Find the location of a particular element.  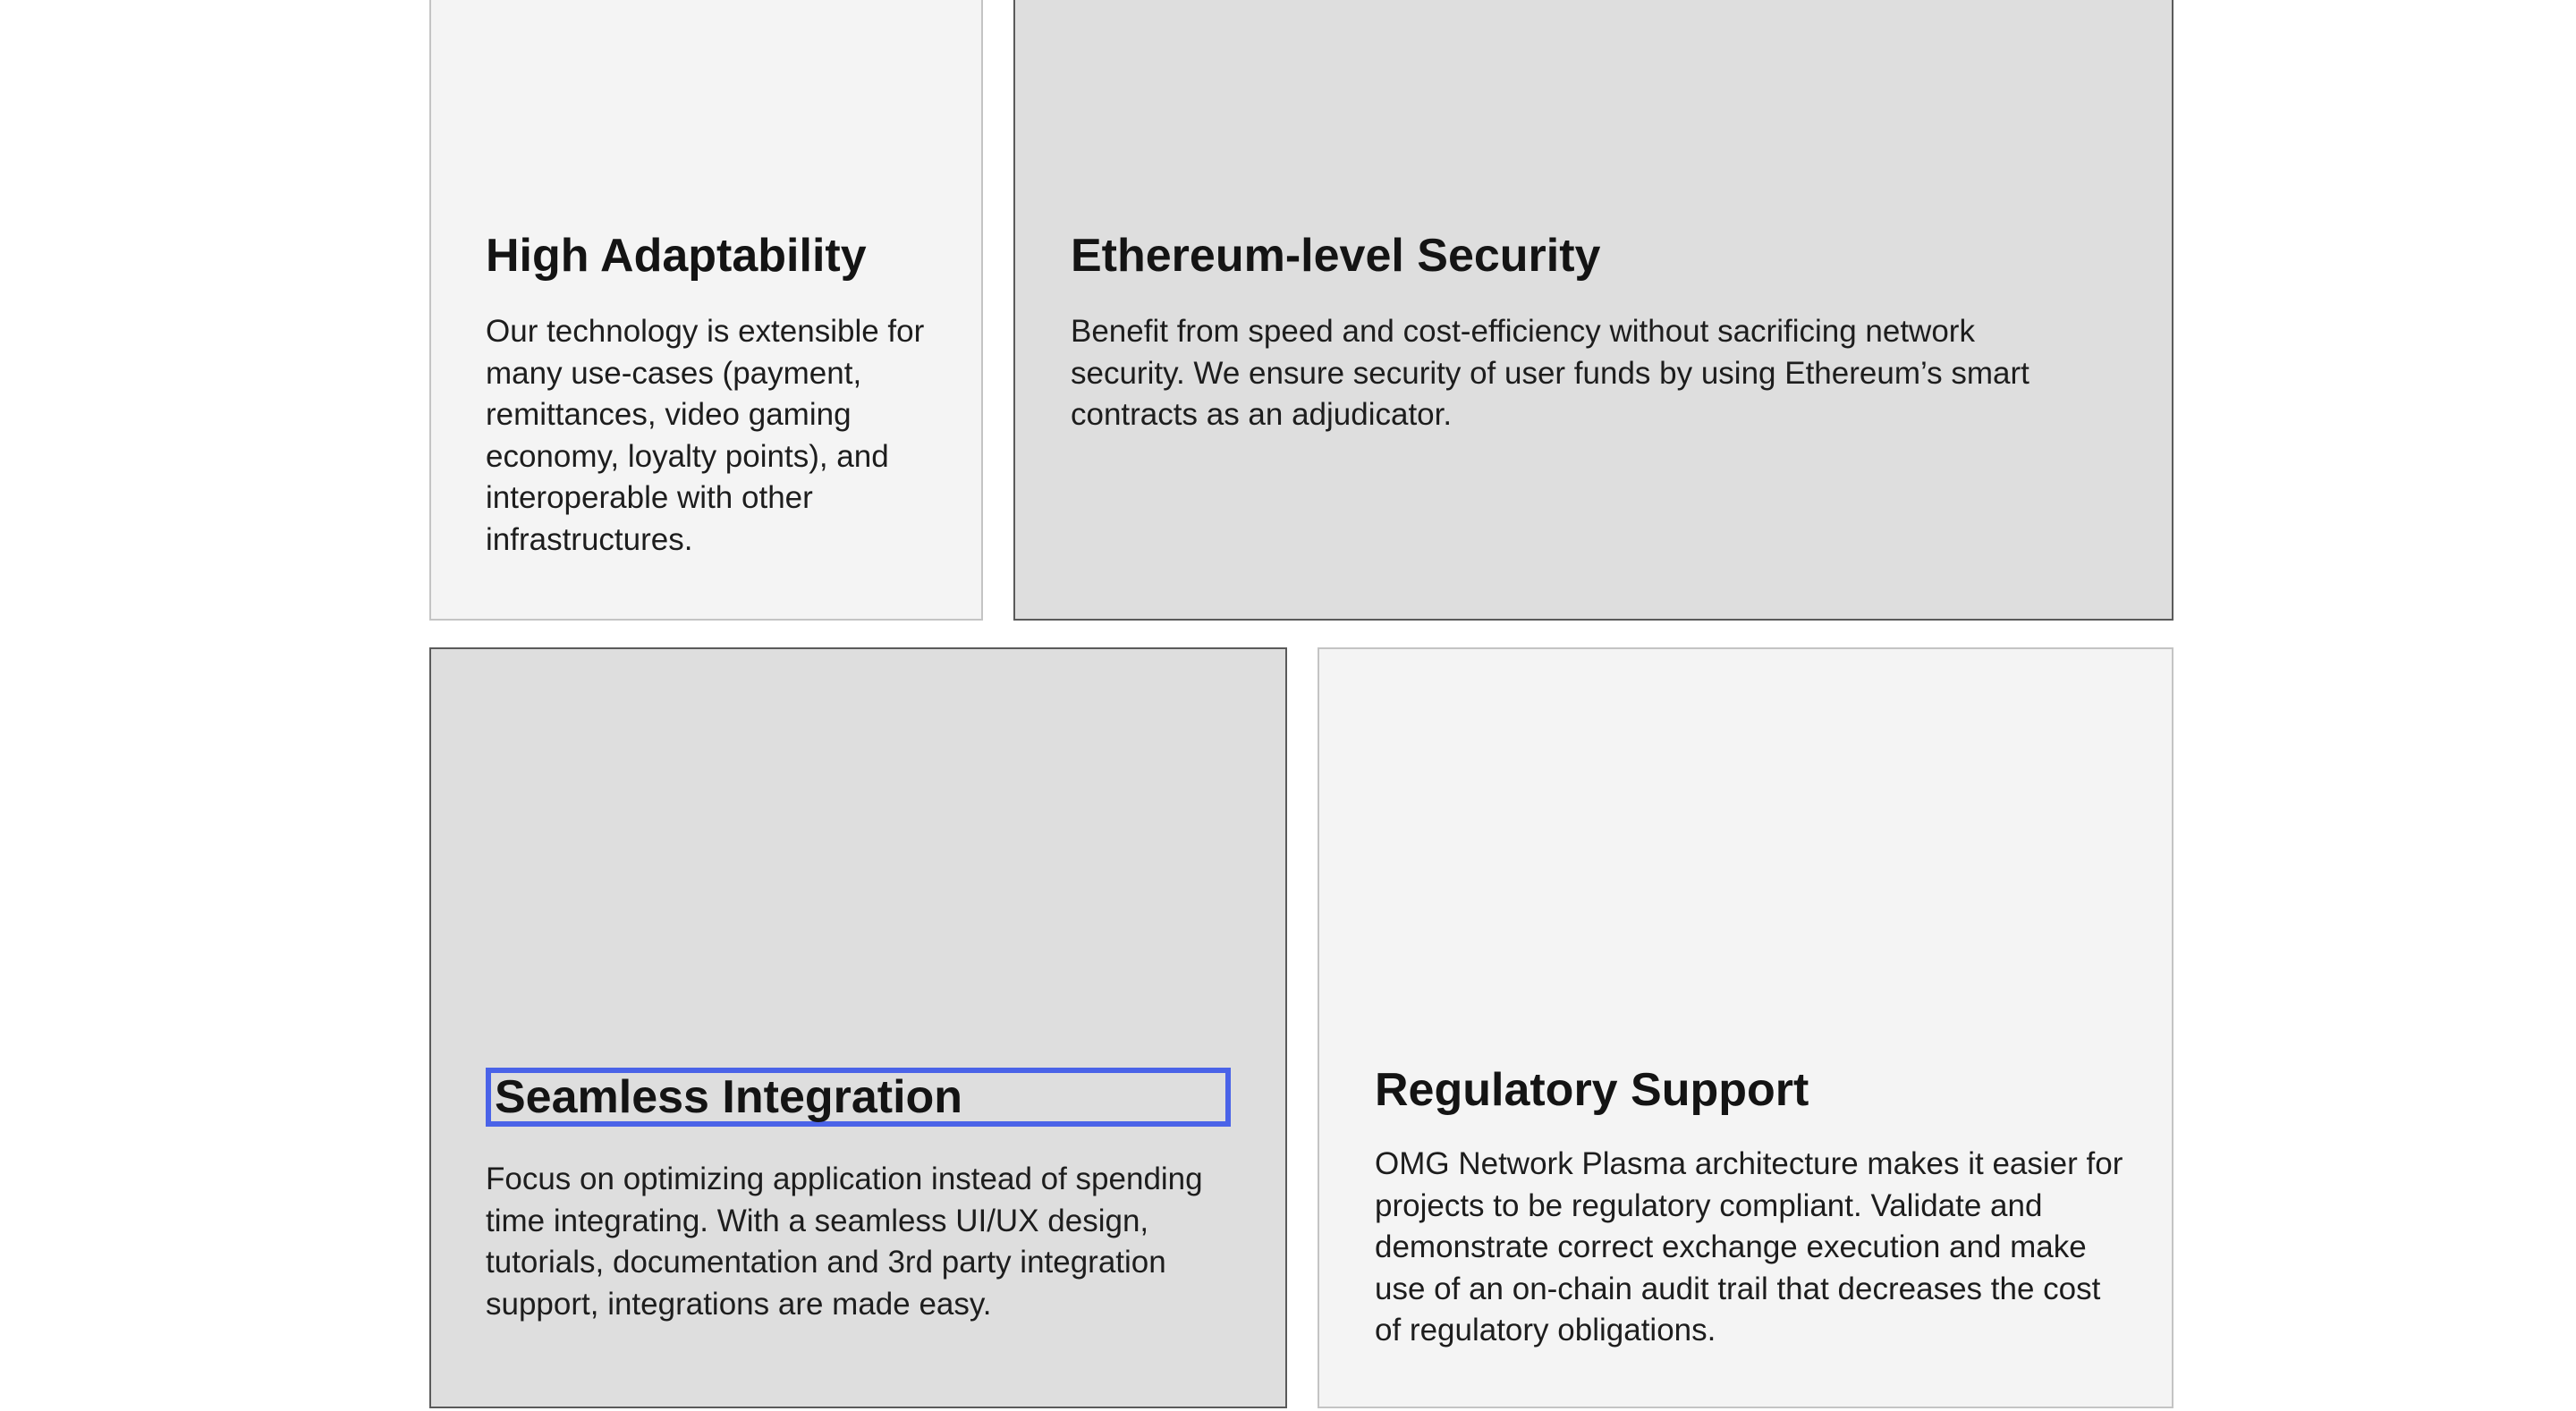

feature-title: Seamless Integration is located at coordinates (728, 1097).